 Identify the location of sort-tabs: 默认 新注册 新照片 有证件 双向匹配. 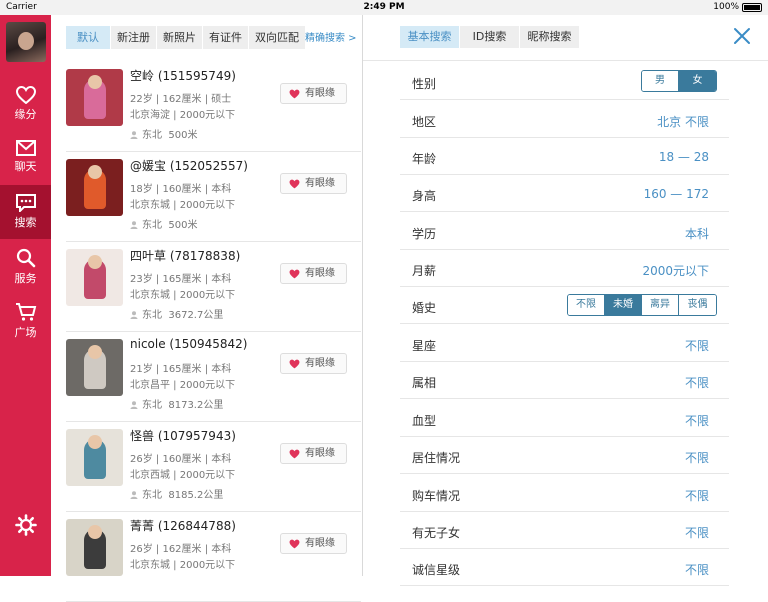
(186, 37).